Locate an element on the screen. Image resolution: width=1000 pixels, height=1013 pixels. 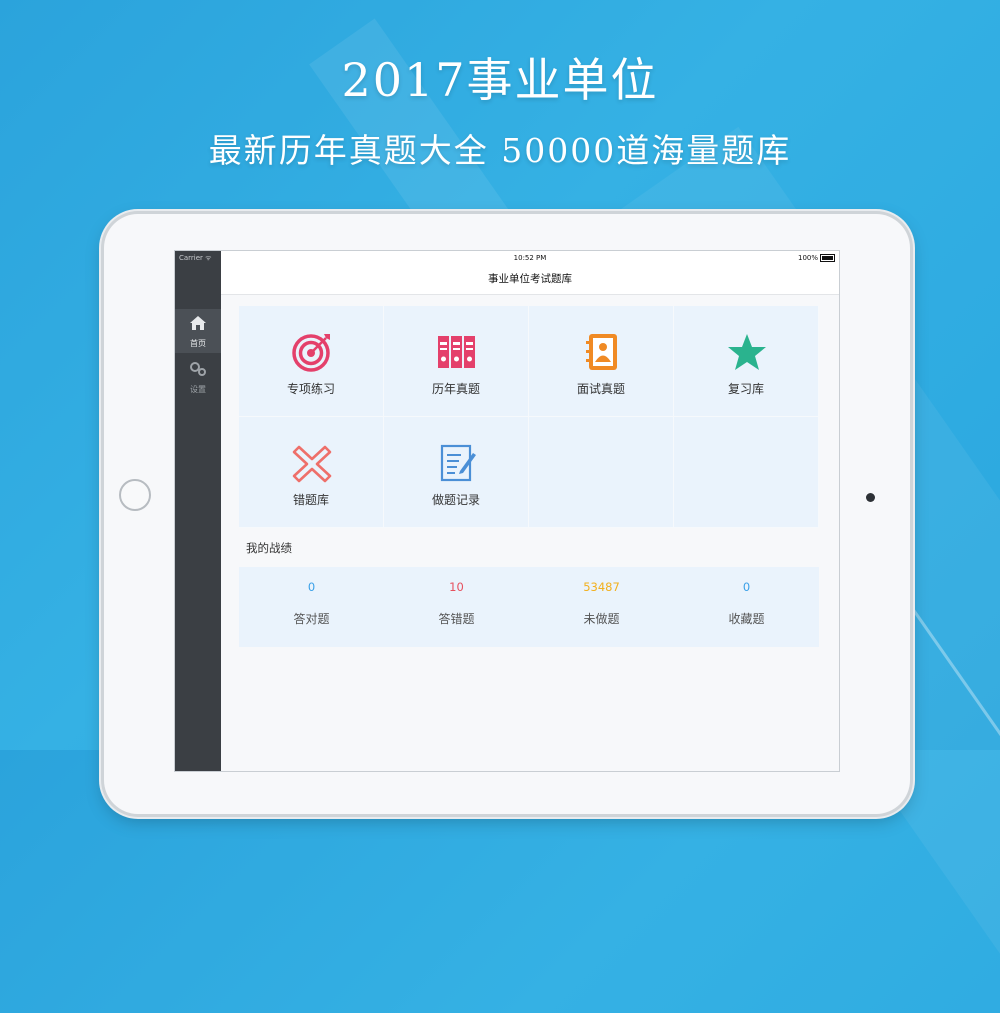
menu-item-practice-history: 做题记录 is located at coordinates (456, 472).